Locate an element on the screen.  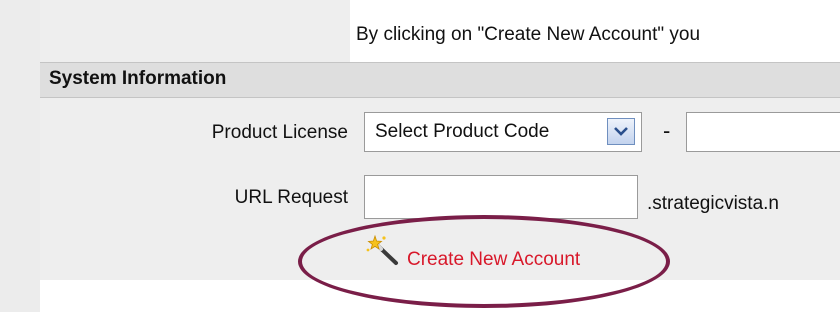
form-label-cell is located at coordinates (195, 31).